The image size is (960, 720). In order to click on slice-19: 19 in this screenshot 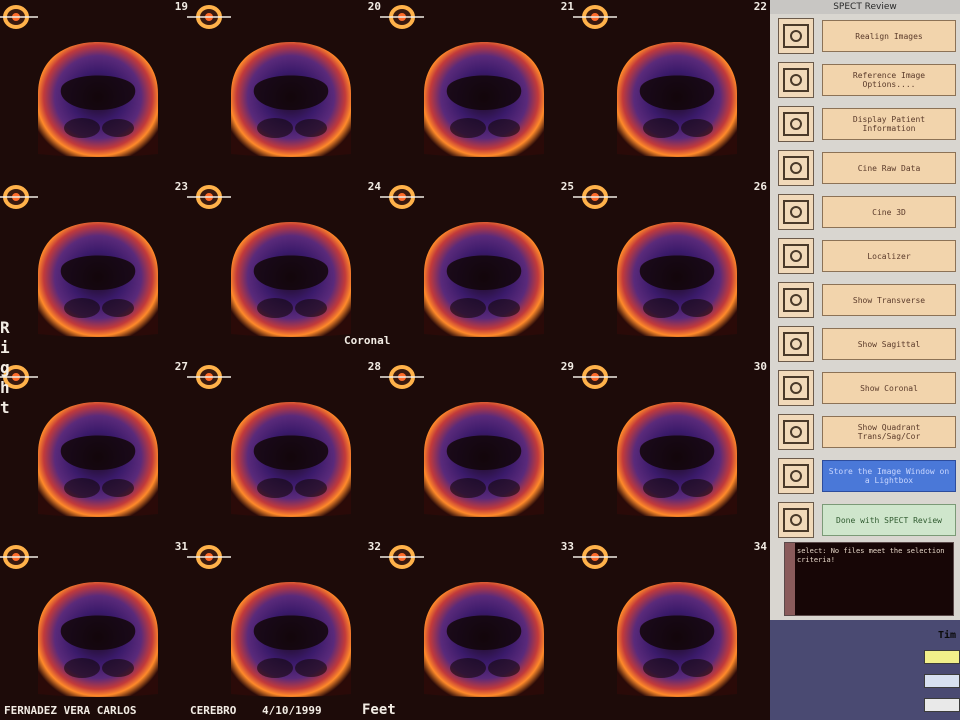, I will do `click(95, 90)`.